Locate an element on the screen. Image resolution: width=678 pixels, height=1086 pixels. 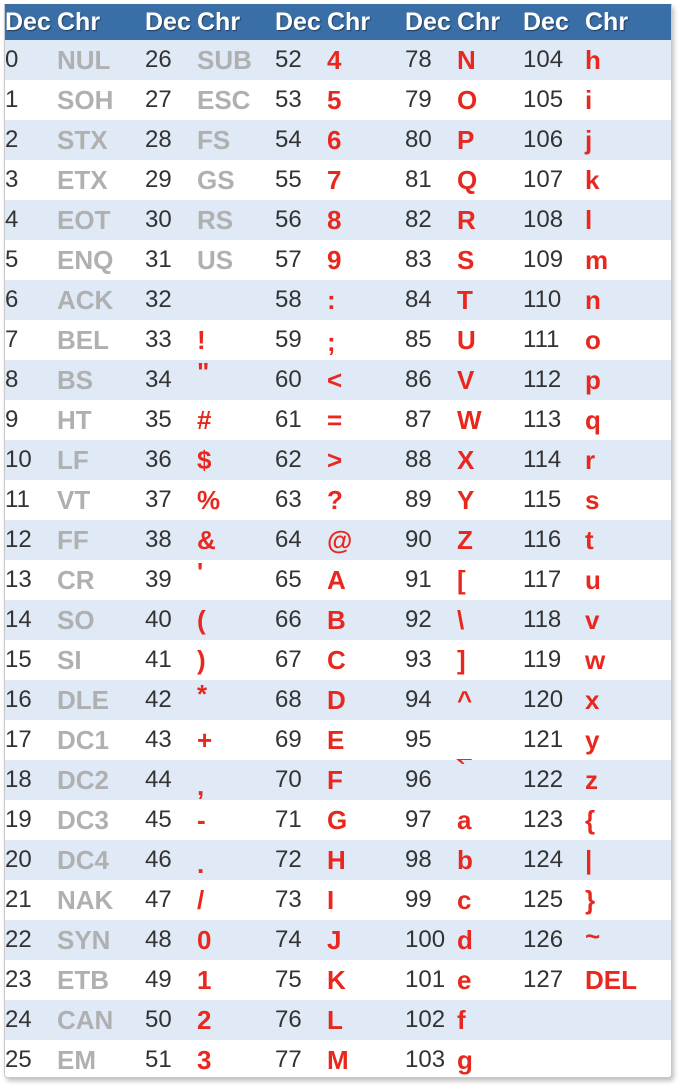
printable-char-label: | is located at coordinates (589, 859).